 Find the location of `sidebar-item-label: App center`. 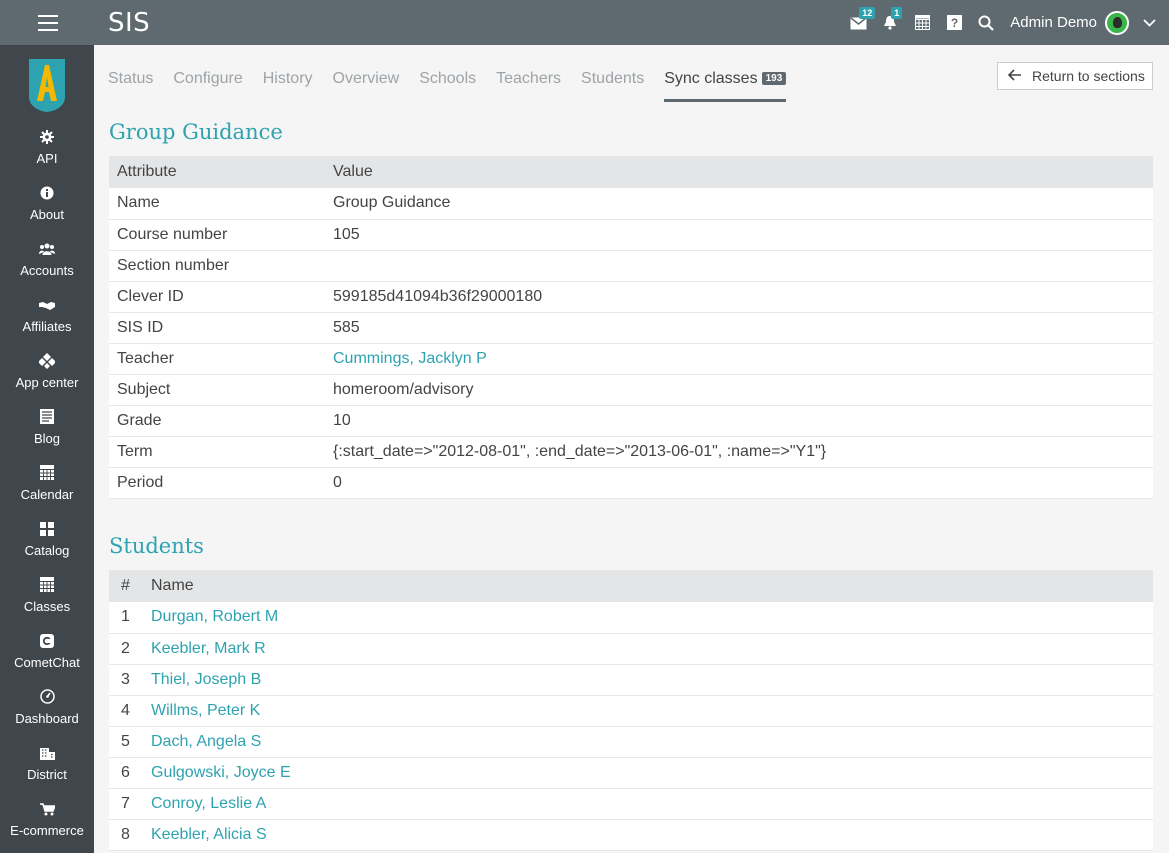

sidebar-item-label: App center is located at coordinates (47, 382).